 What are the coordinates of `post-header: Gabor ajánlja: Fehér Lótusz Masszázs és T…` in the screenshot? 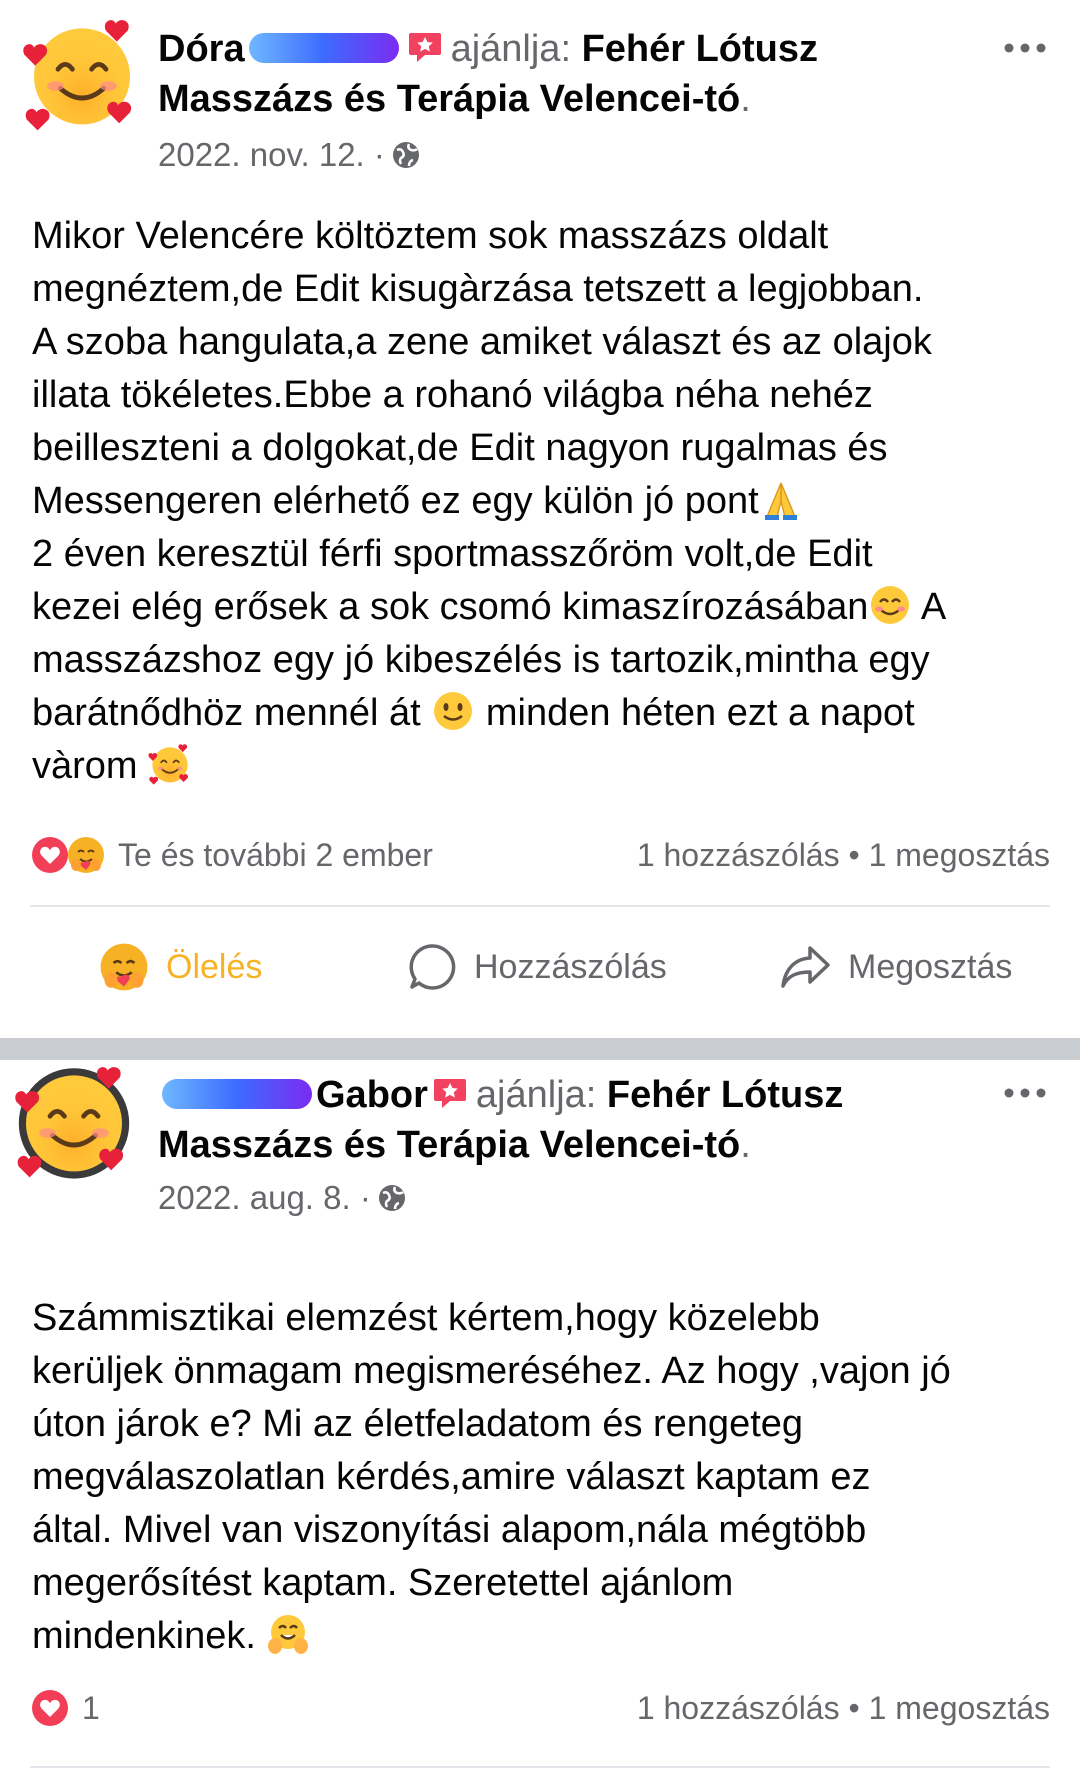 It's located at (564, 1120).